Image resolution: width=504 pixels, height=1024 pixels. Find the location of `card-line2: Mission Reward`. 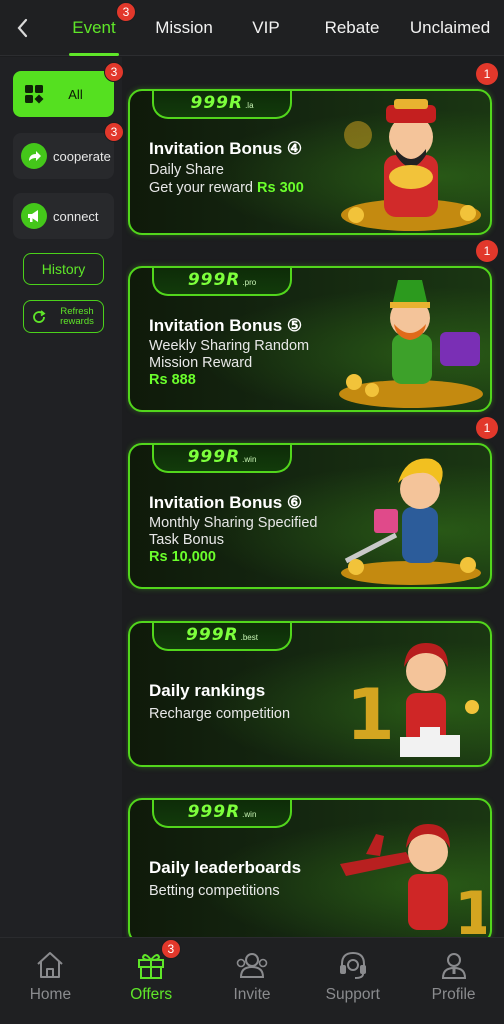

card-line2: Mission Reward is located at coordinates (201, 363).